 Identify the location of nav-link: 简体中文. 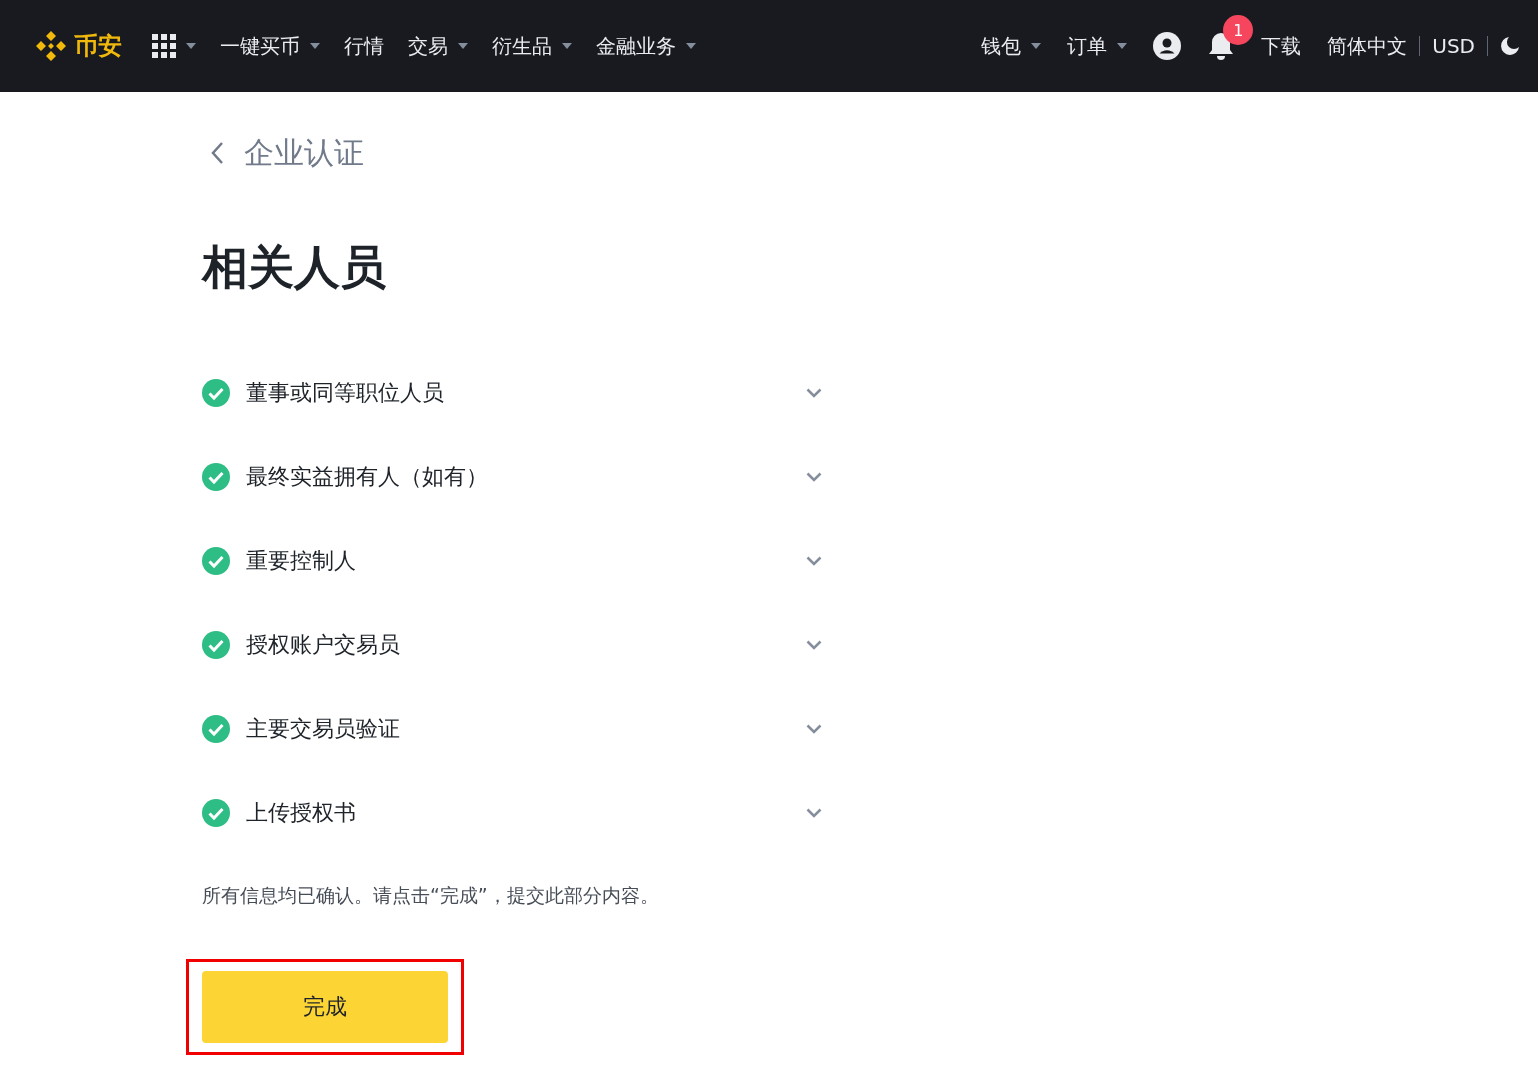
(1367, 46).